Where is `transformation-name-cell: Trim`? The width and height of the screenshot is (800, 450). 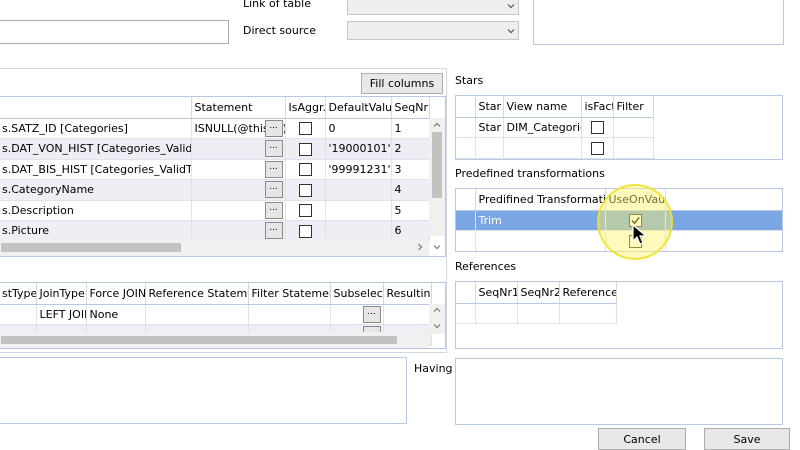
transformation-name-cell: Trim is located at coordinates (540, 220).